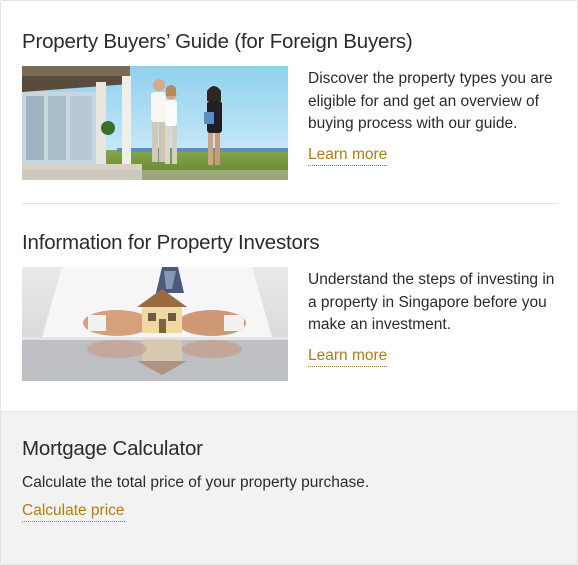 This screenshot has height=565, width=578. Describe the element at coordinates (112, 448) in the screenshot. I see `mortgage-calculator-title: Mortgage Calculator` at that location.